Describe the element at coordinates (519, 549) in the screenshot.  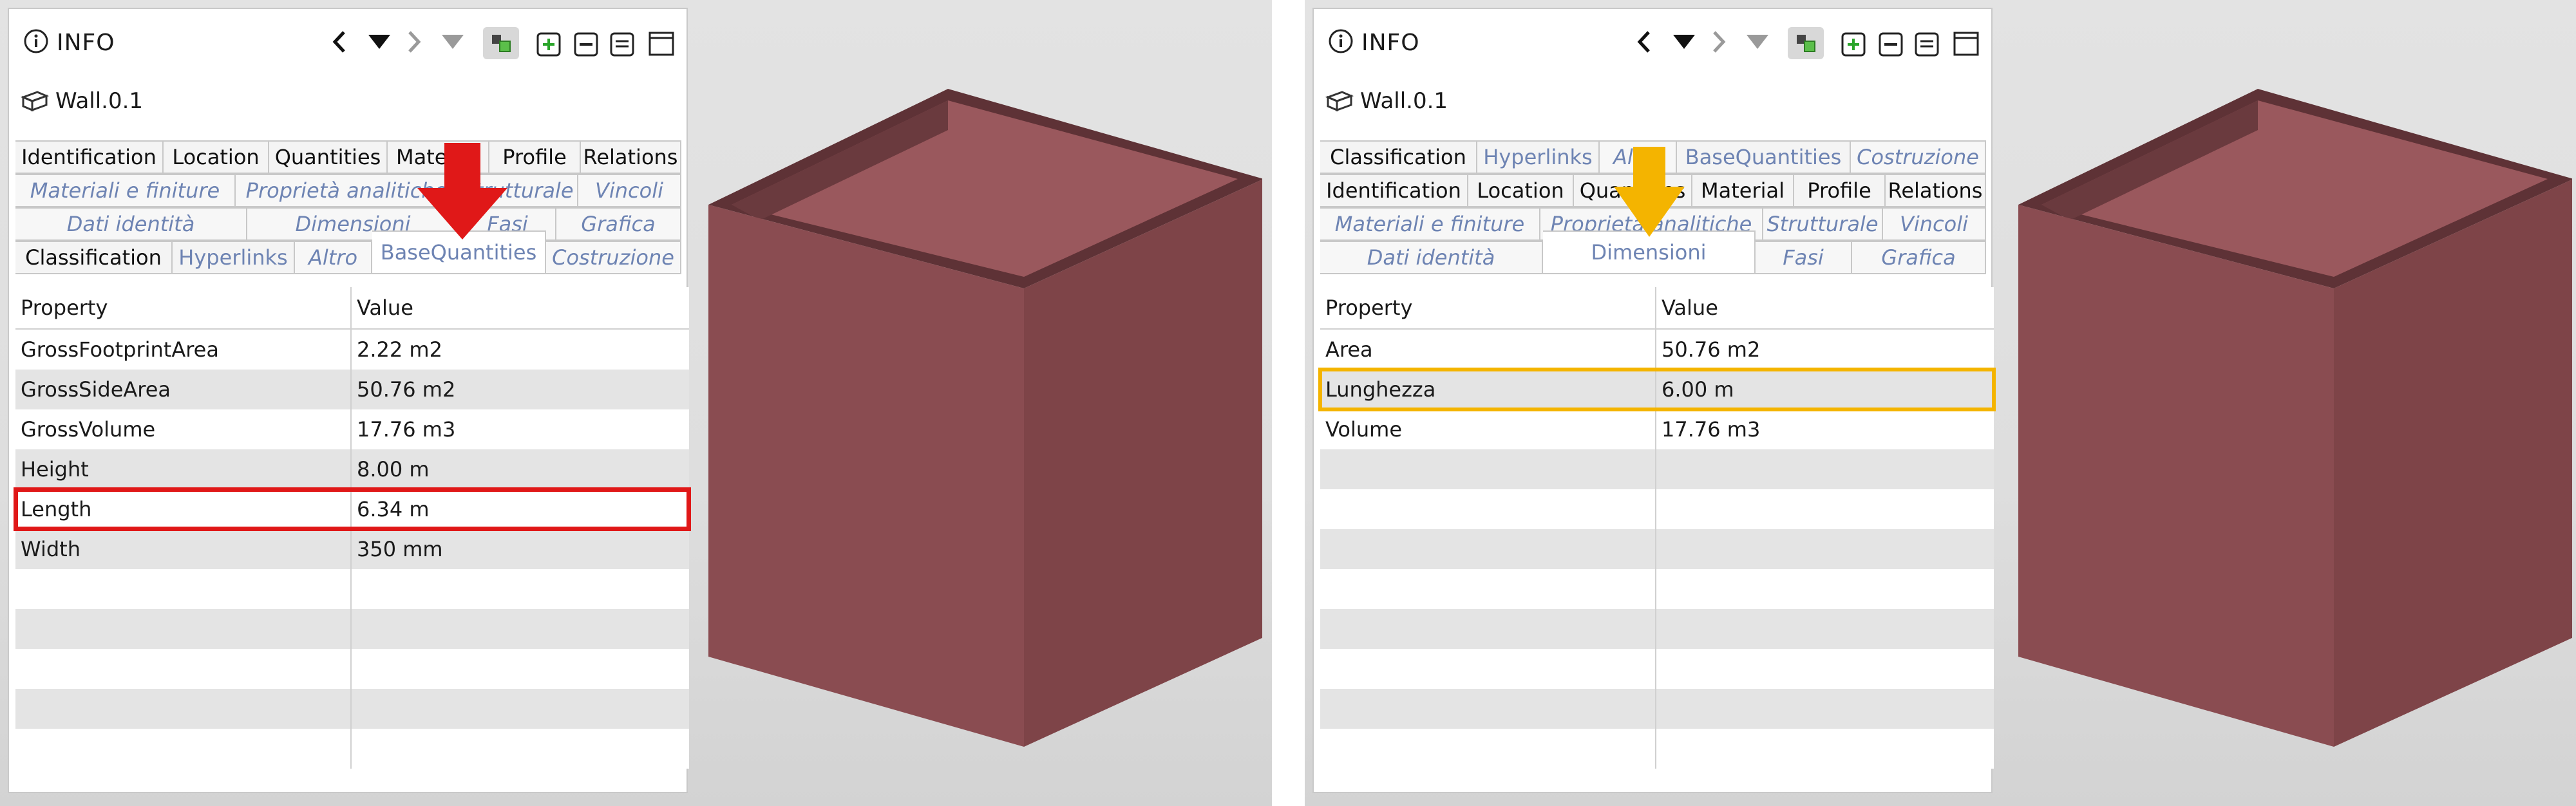
I see `value-cell: 350 mm` at that location.